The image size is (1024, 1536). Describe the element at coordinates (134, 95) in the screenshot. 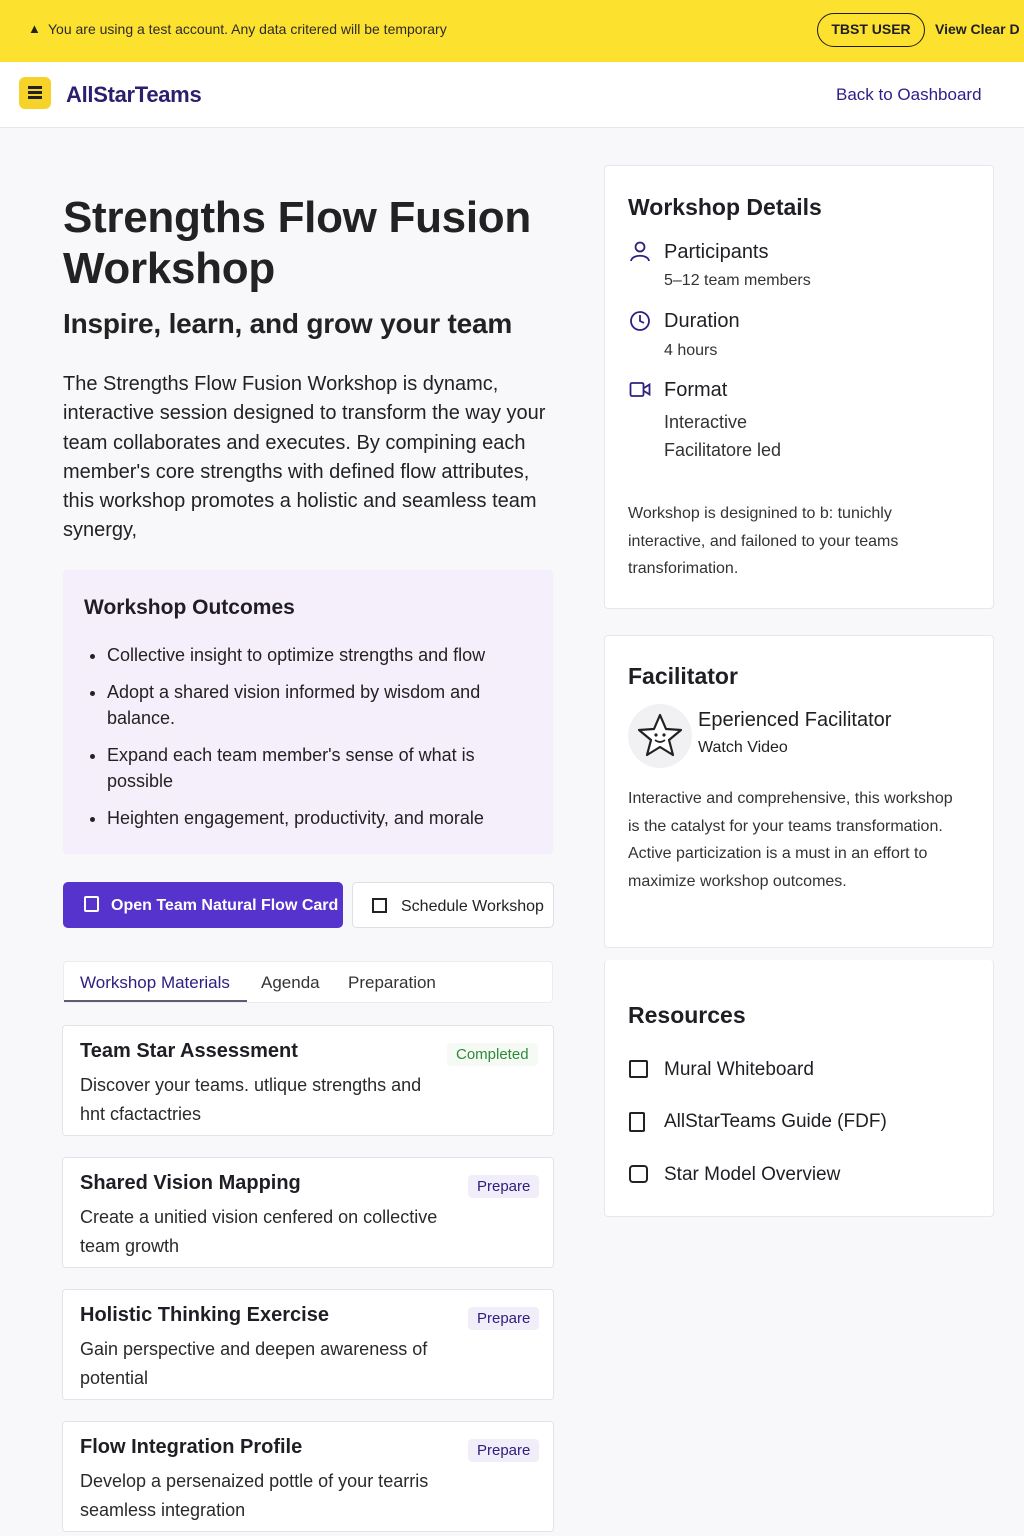

I see `brand-name: AllStarTeams` at that location.